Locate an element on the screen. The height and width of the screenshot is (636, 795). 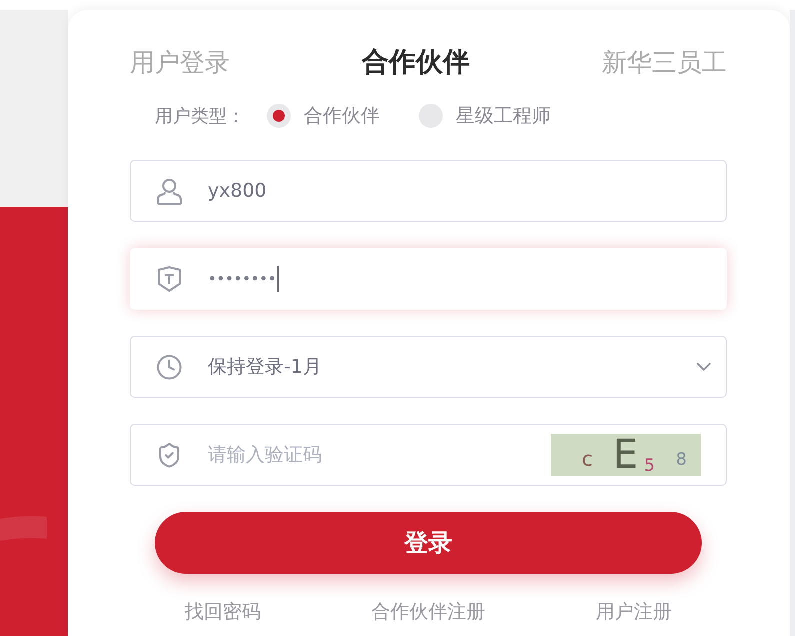
footer-link: 用户注册 is located at coordinates (634, 612).